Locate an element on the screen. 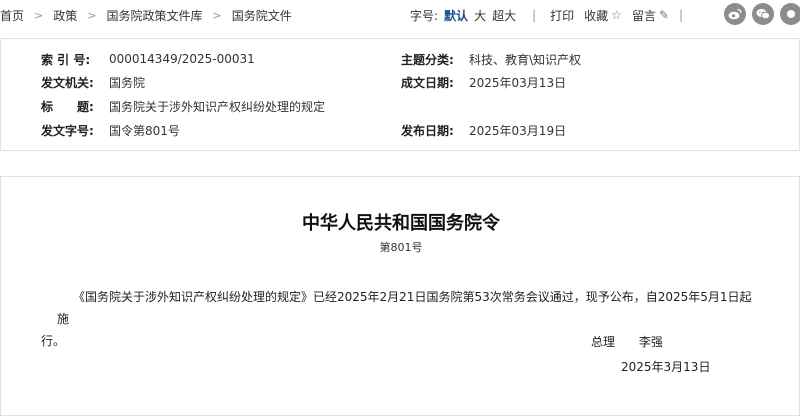 This screenshot has width=800, height=416. index-value: 000014349/2025-00031 is located at coordinates (182, 59).